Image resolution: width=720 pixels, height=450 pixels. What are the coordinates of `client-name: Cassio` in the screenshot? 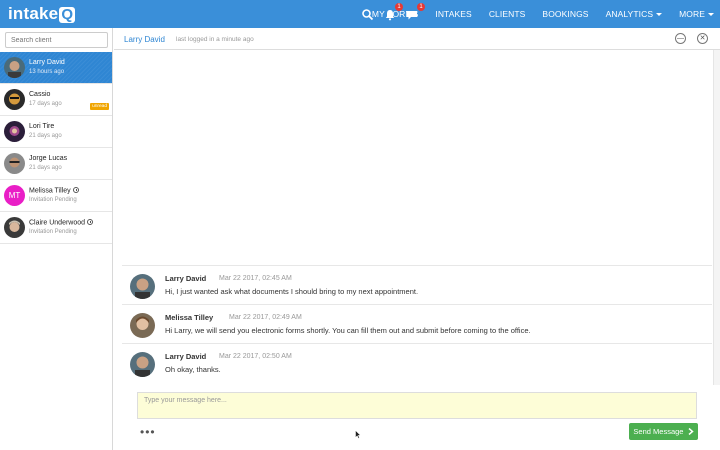 It's located at (40, 94).